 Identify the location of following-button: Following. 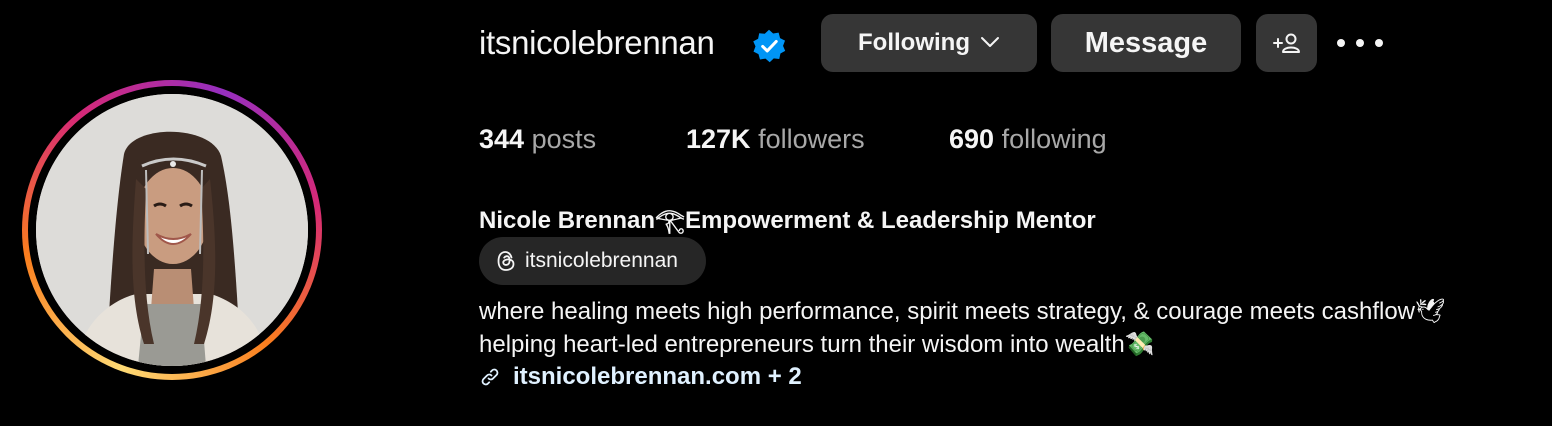
(929, 43).